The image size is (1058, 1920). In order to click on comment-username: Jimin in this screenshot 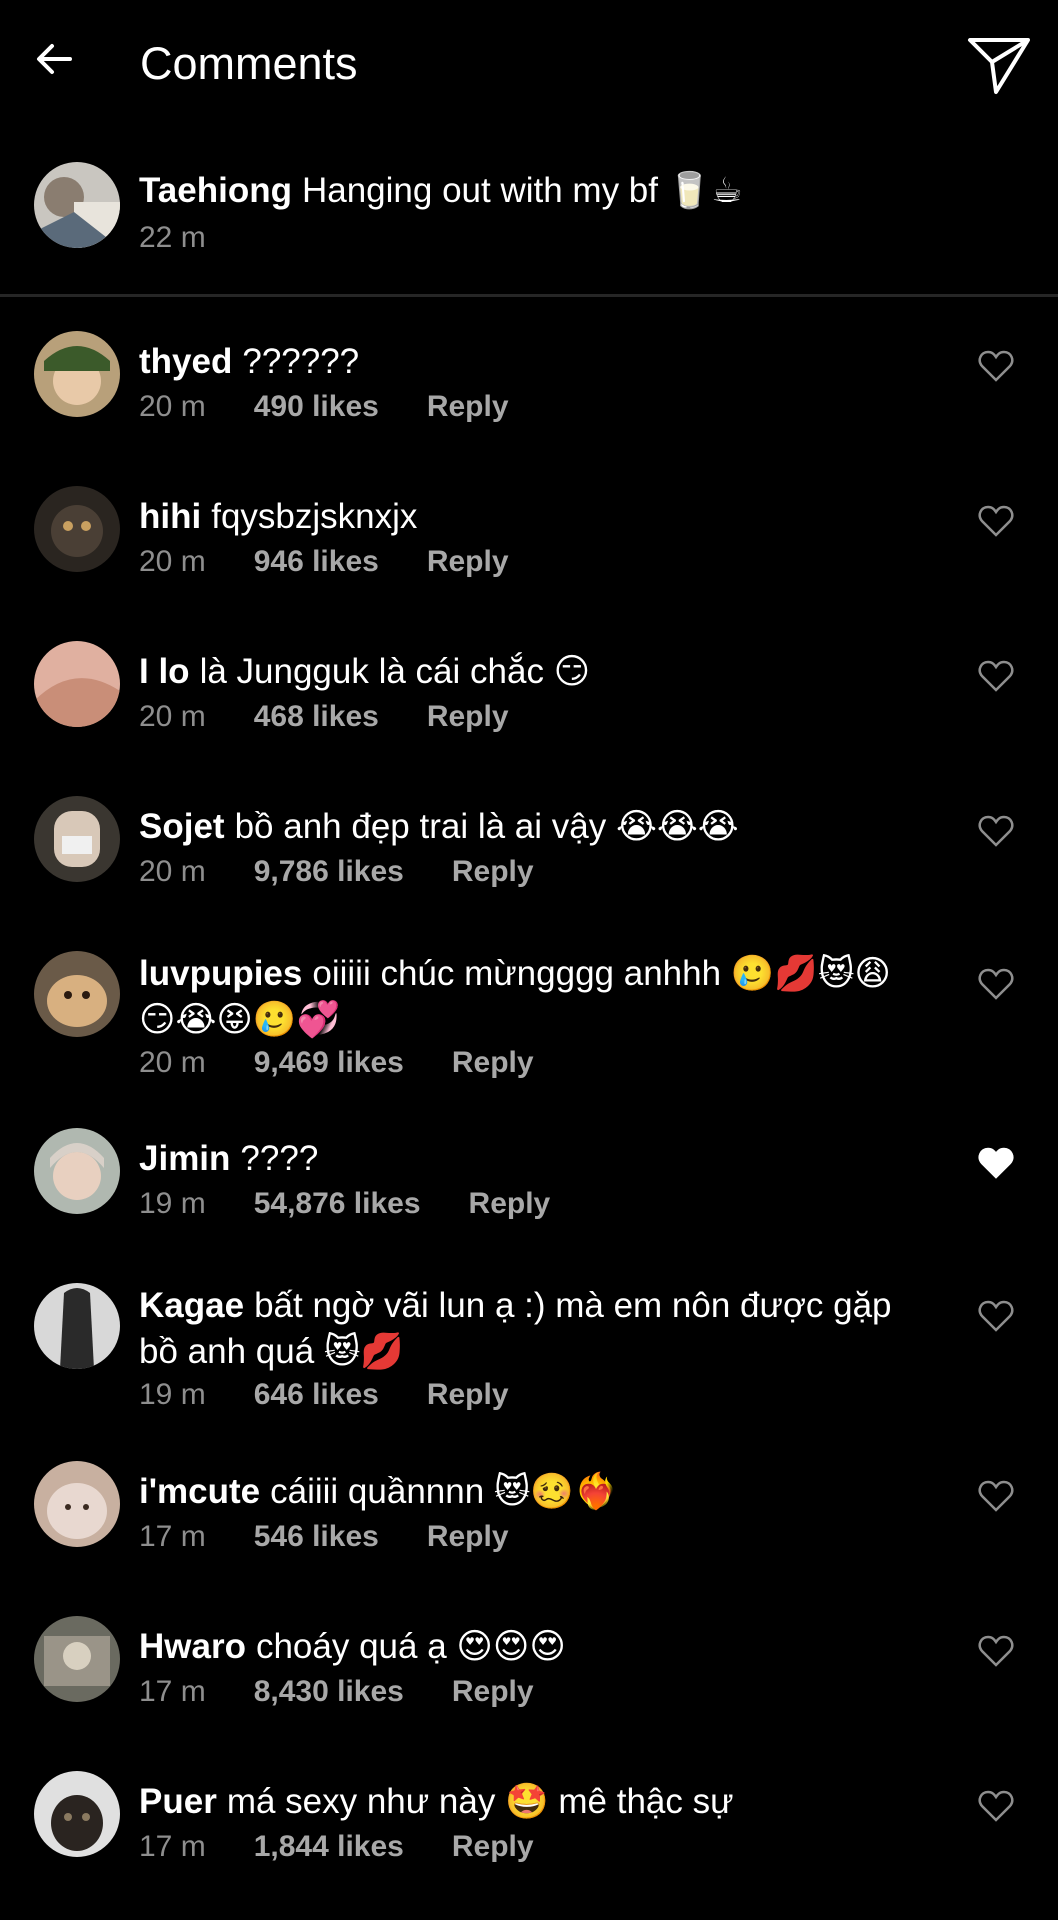, I will do `click(184, 1158)`.